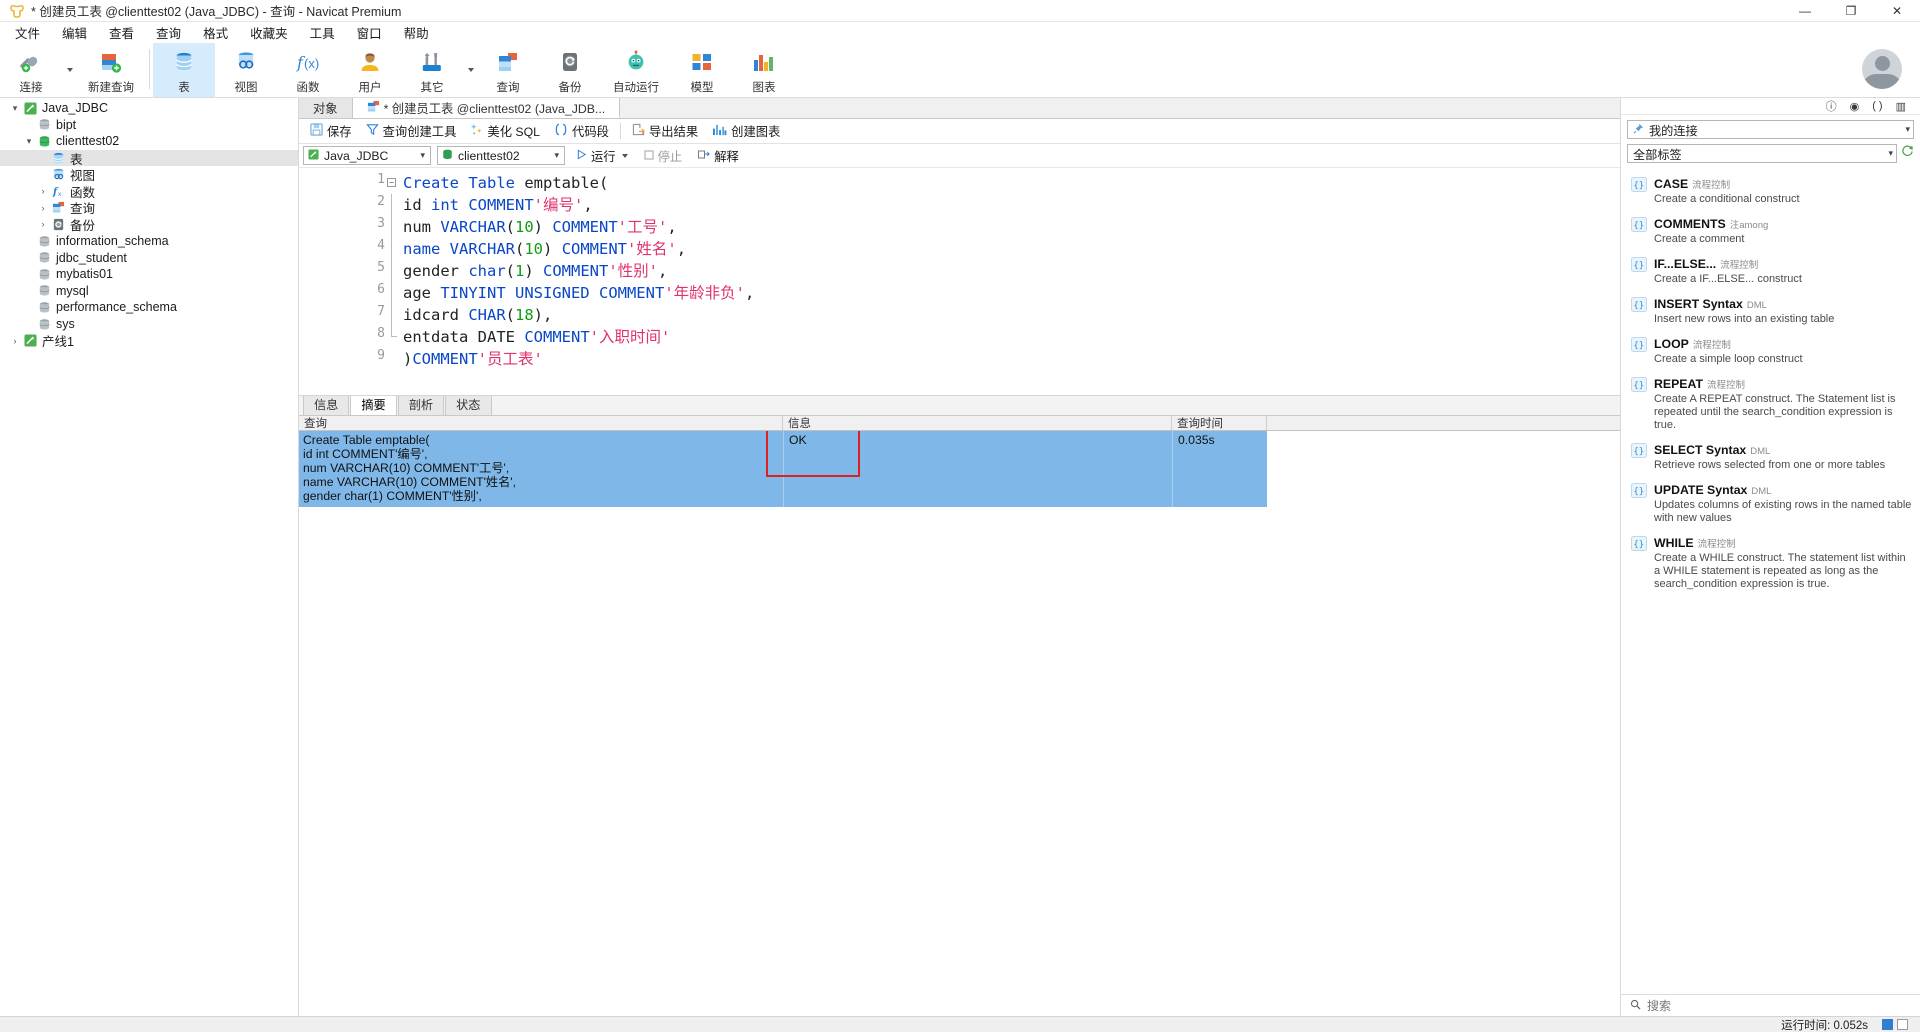  Describe the element at coordinates (149, 141) in the screenshot. I see `tree-node-clienttest02: ▾ clienttest02` at that location.